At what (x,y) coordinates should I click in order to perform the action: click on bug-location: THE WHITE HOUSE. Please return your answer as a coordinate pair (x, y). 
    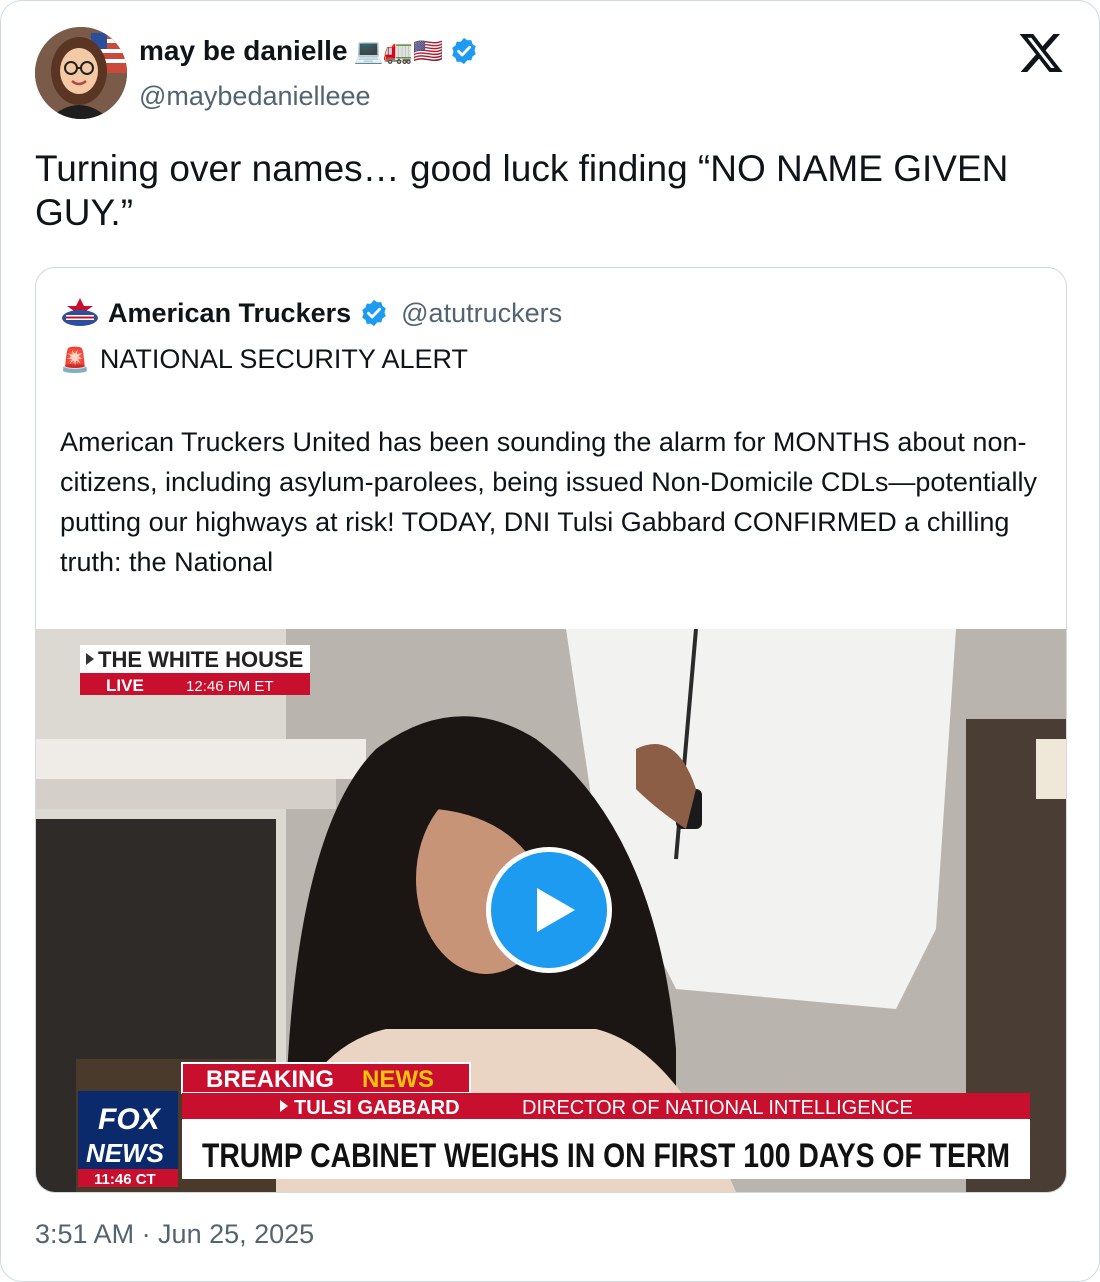
    Looking at the image, I should click on (200, 659).